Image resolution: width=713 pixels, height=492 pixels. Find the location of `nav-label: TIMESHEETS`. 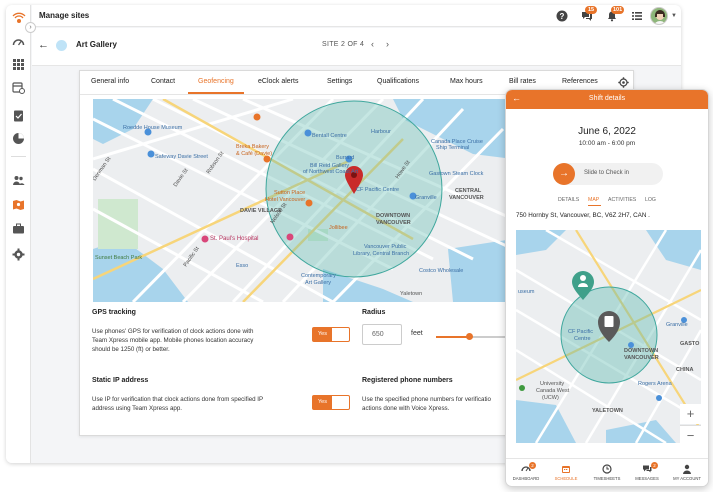

nav-label: TIMESHEETS is located at coordinates (607, 478).